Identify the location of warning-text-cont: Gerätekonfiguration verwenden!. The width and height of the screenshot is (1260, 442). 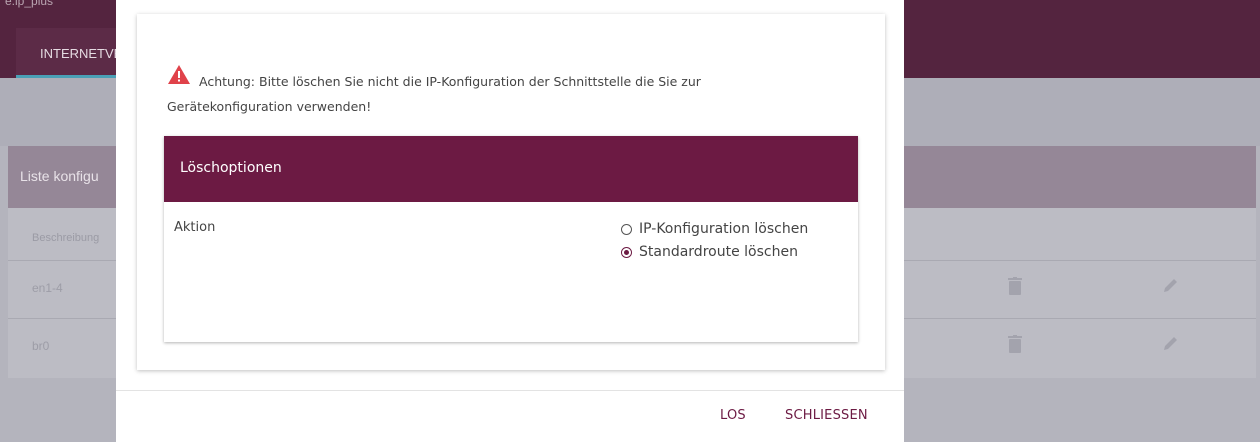
(269, 106).